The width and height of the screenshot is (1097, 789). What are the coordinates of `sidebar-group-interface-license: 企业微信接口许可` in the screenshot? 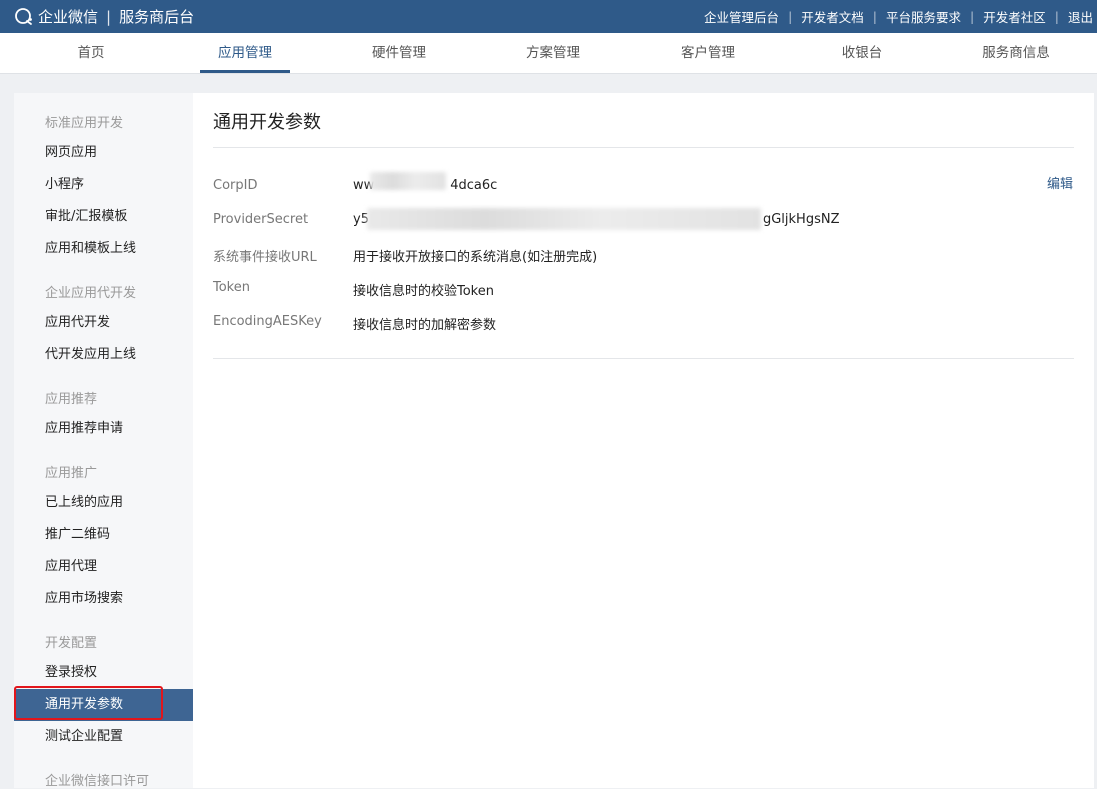 It's located at (97, 781).